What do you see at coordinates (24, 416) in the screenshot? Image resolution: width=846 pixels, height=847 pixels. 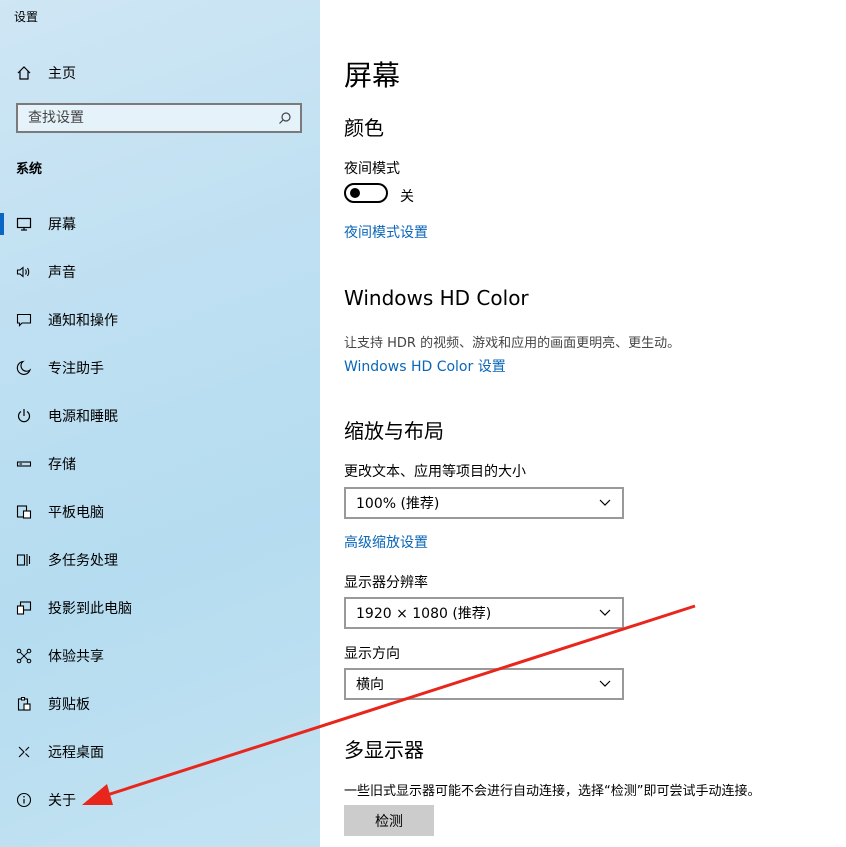 I see `power-icon` at bounding box center [24, 416].